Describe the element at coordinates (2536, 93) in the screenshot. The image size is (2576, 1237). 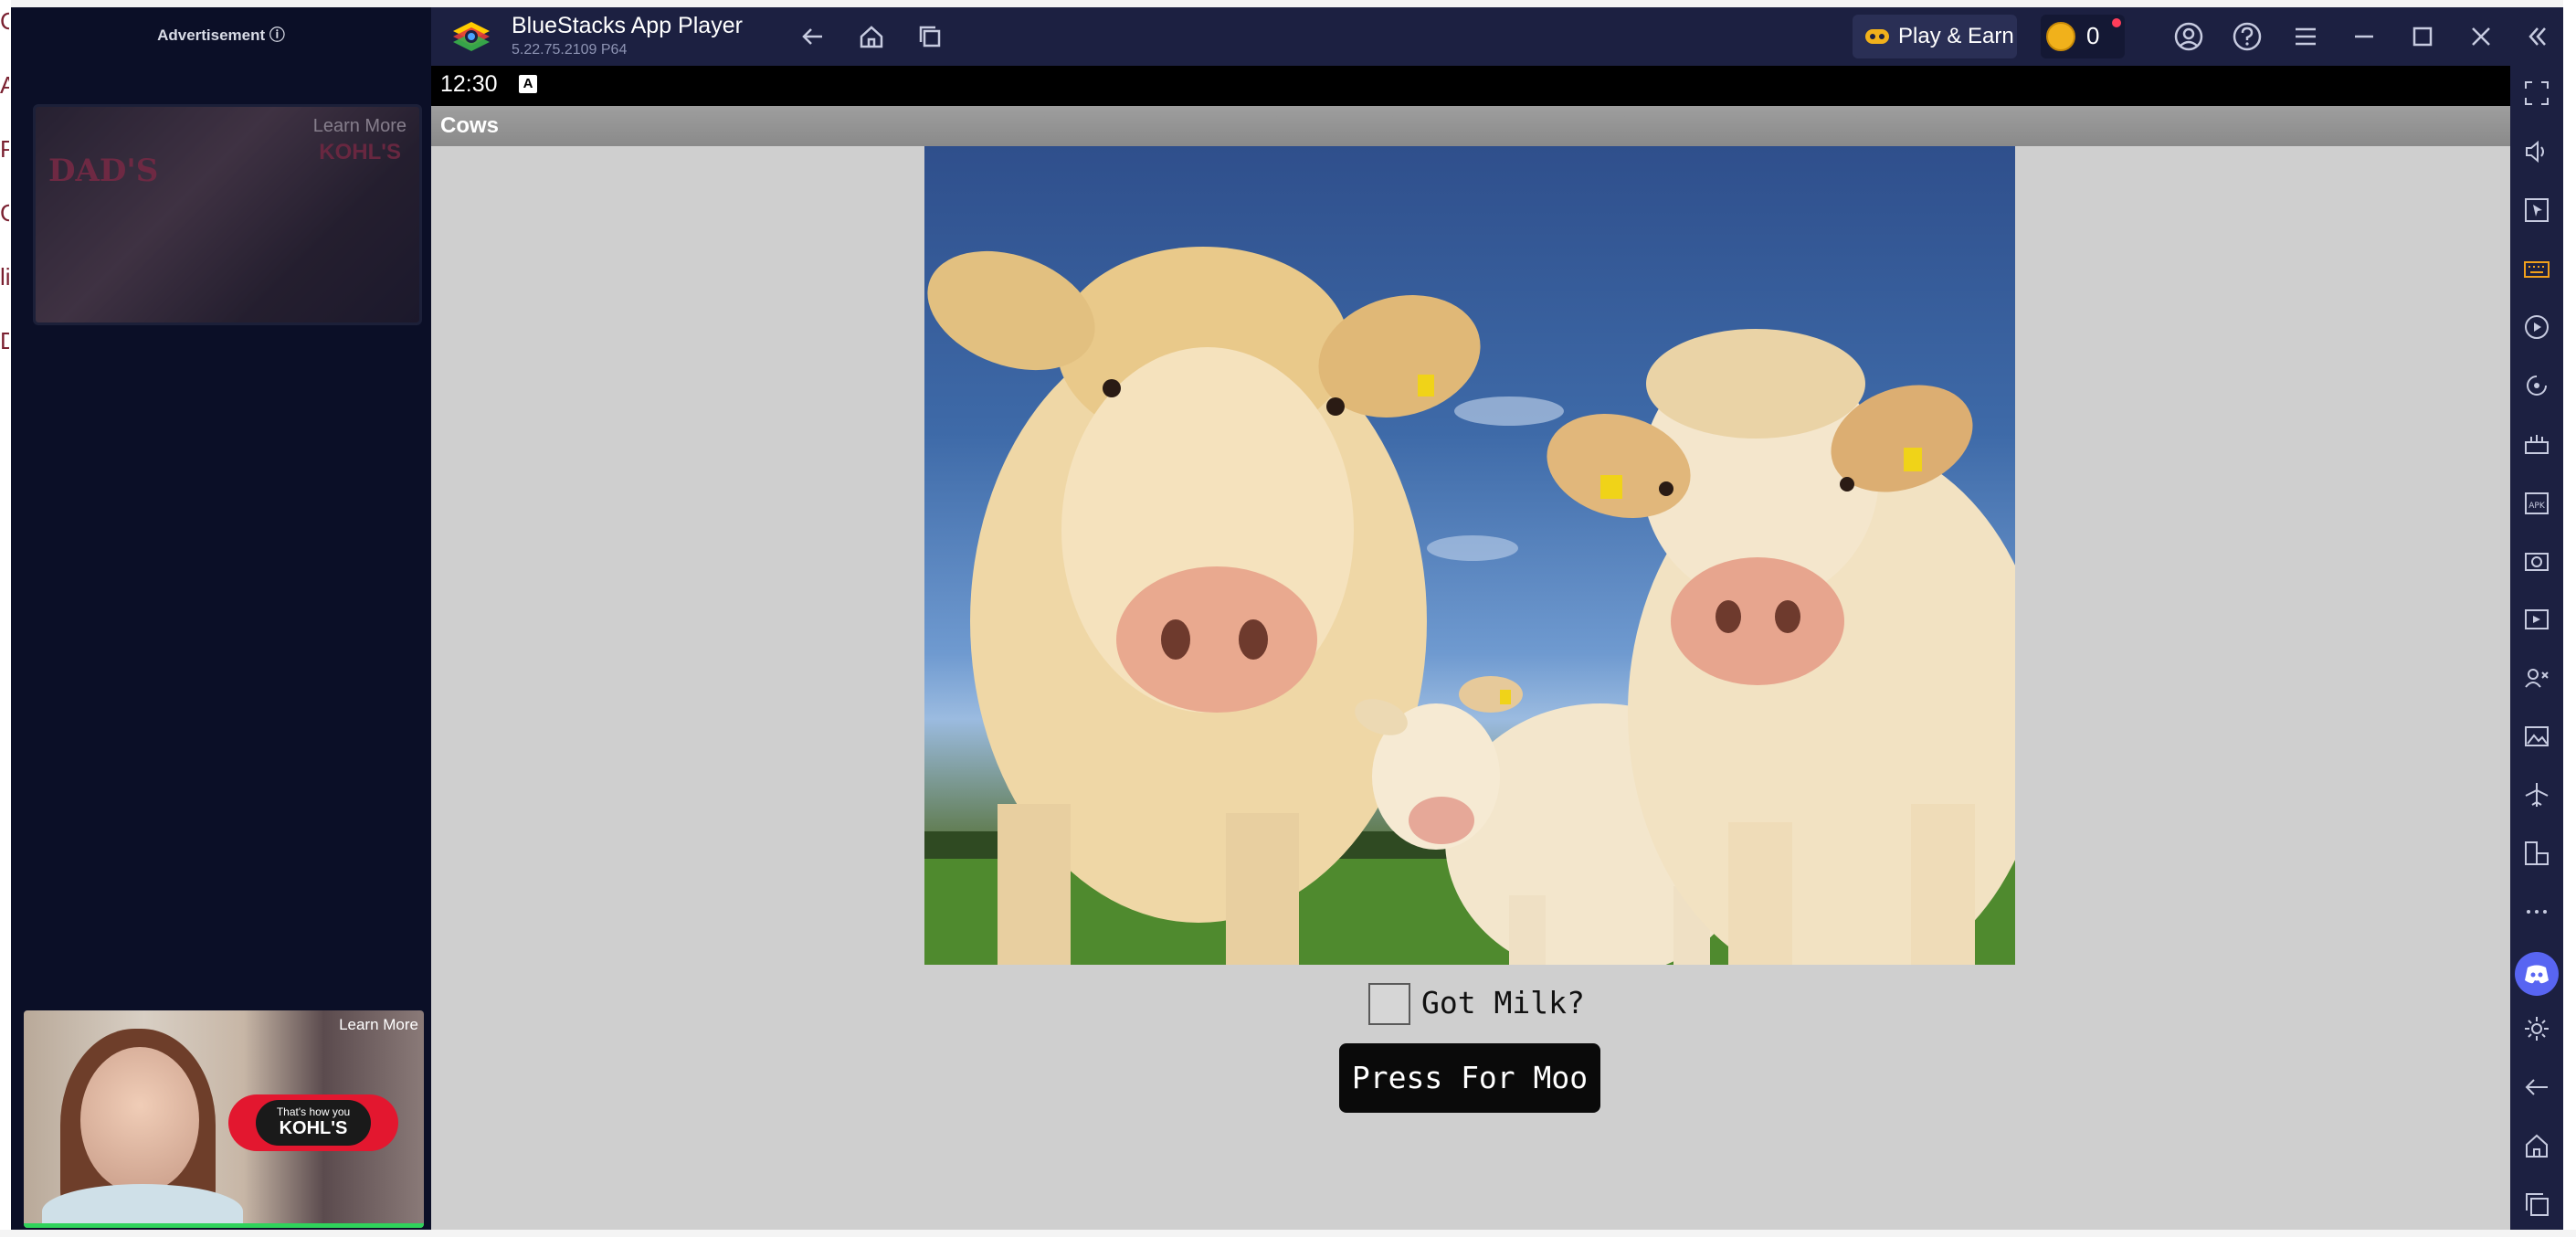
I see `fullscreen-icon` at that location.